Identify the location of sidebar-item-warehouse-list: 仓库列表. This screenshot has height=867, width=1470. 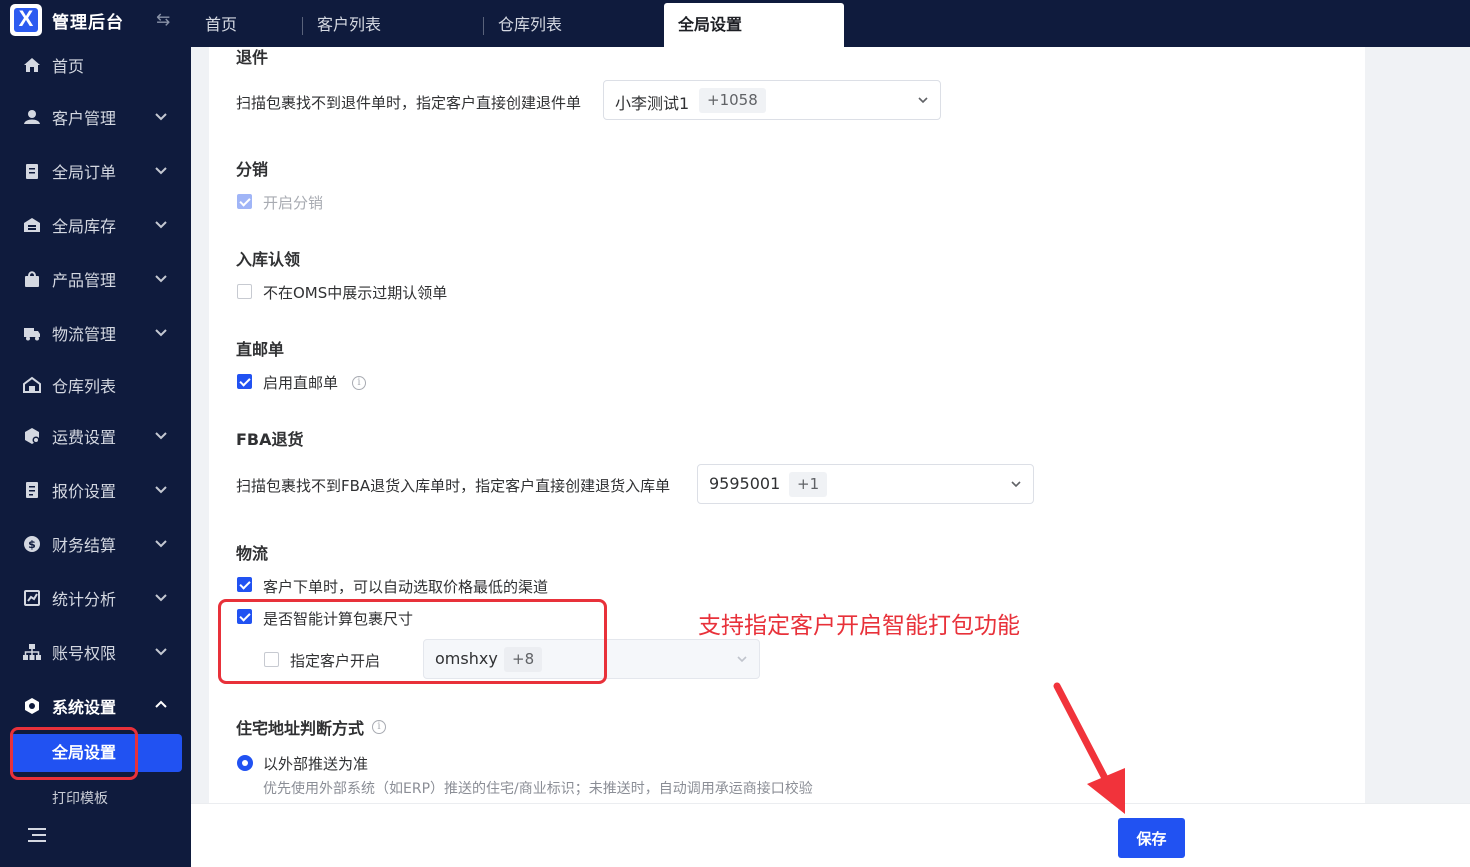
(95, 385).